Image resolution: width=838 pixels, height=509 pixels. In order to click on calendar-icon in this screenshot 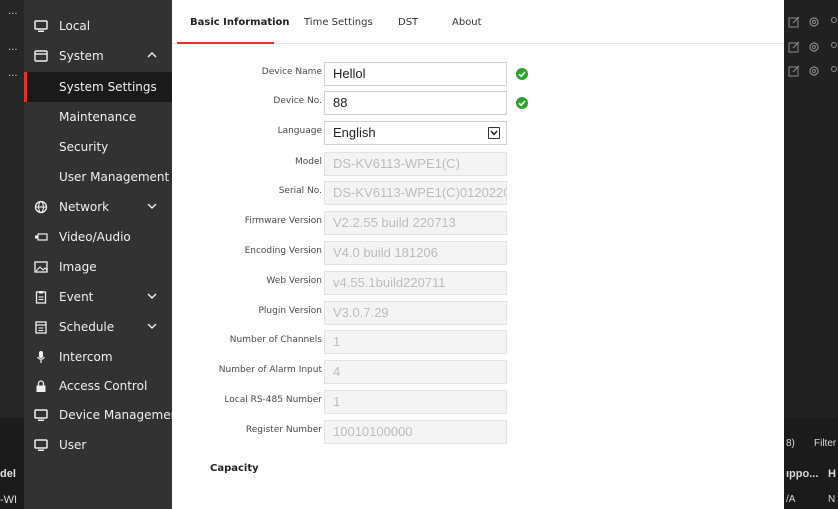, I will do `click(41, 327)`.